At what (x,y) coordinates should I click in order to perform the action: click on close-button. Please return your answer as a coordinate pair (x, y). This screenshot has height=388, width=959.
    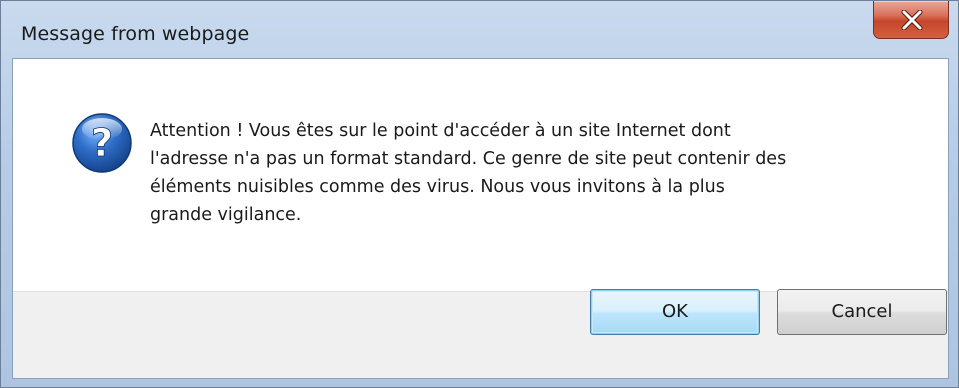
    Looking at the image, I should click on (911, 20).